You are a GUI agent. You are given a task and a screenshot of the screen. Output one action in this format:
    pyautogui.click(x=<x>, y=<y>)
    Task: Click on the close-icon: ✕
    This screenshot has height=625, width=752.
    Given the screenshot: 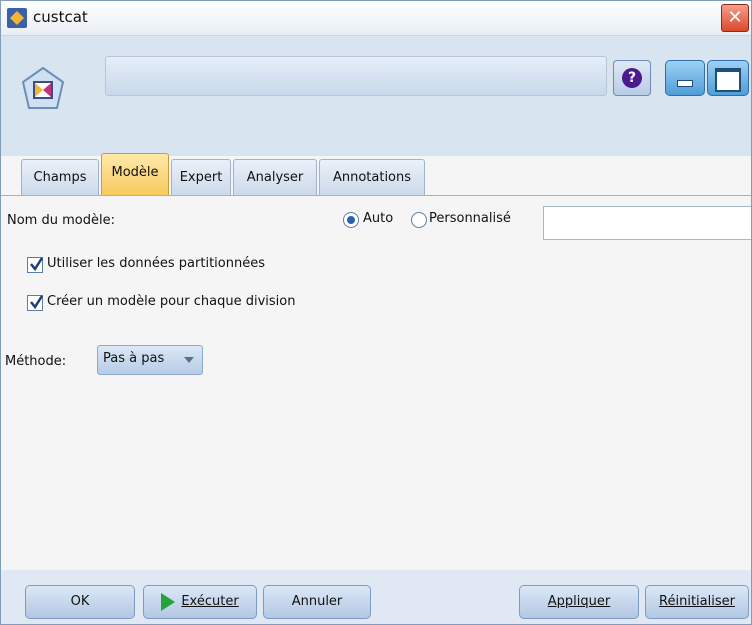 What is the action you would take?
    pyautogui.click(x=735, y=17)
    